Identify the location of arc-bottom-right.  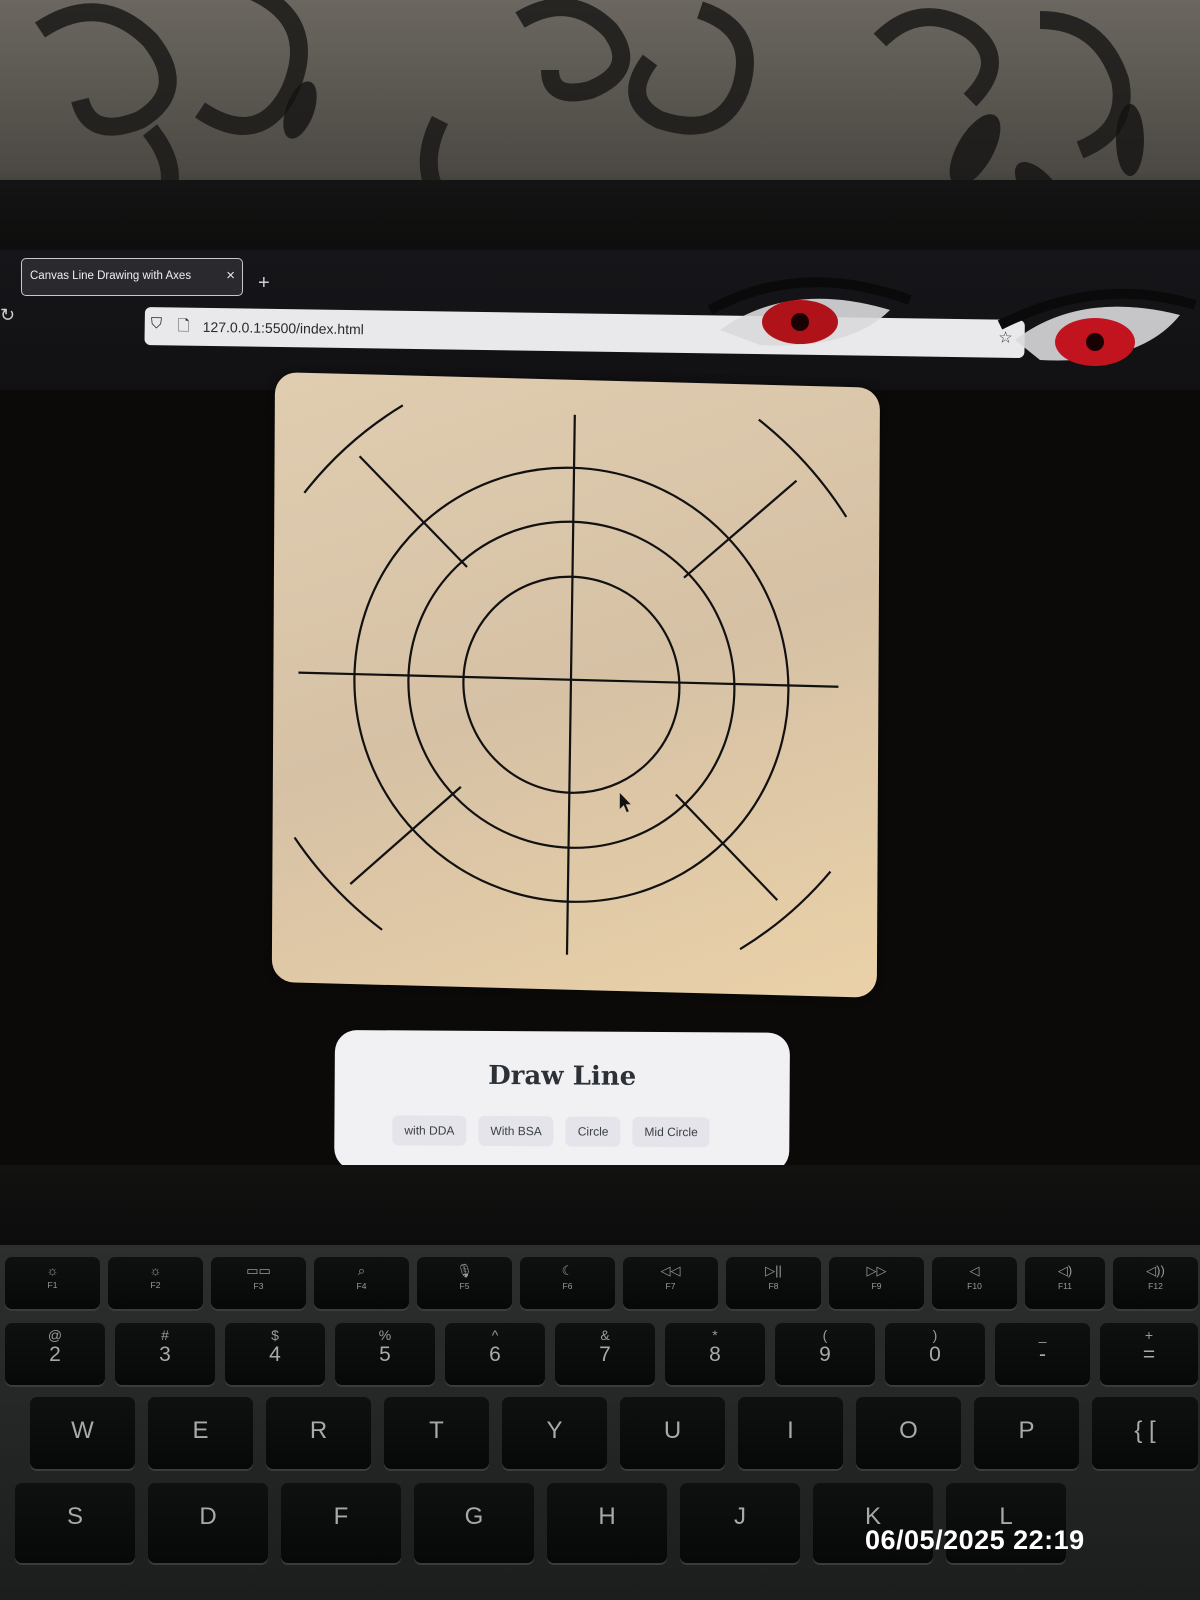
(785, 910).